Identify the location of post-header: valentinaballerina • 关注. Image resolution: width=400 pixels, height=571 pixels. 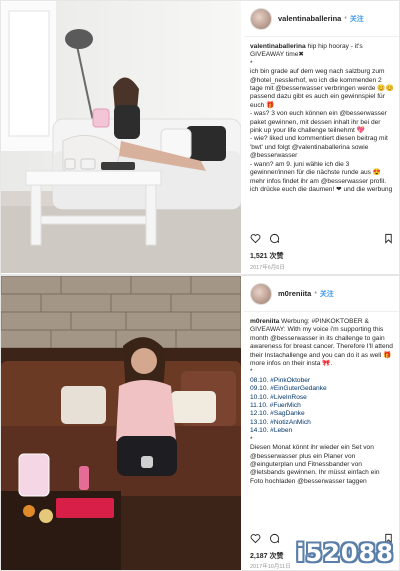
(321, 19).